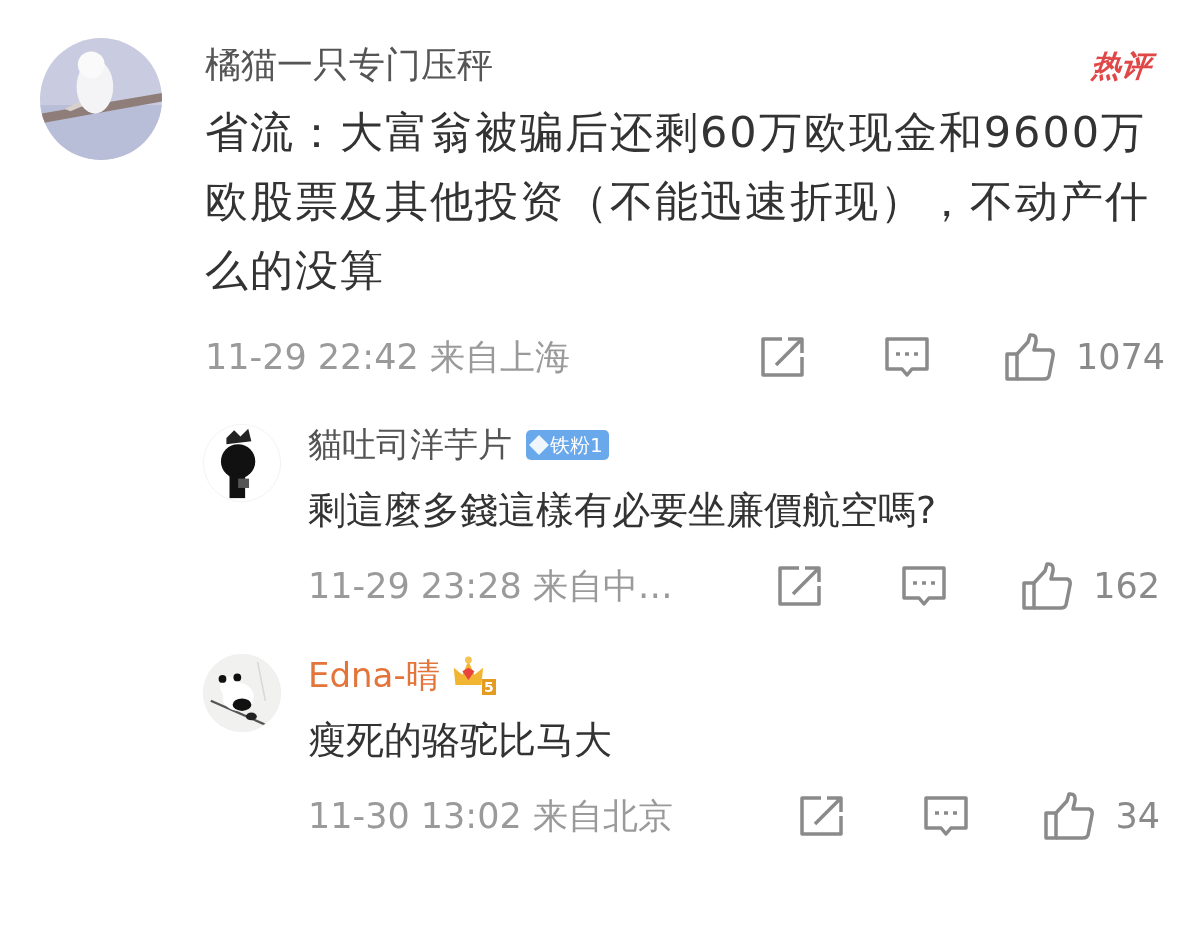 The height and width of the screenshot is (930, 1200). I want to click on reply-text: 剩這麼多錢這樣有必要坐廉價航空嗎?, so click(623, 510).